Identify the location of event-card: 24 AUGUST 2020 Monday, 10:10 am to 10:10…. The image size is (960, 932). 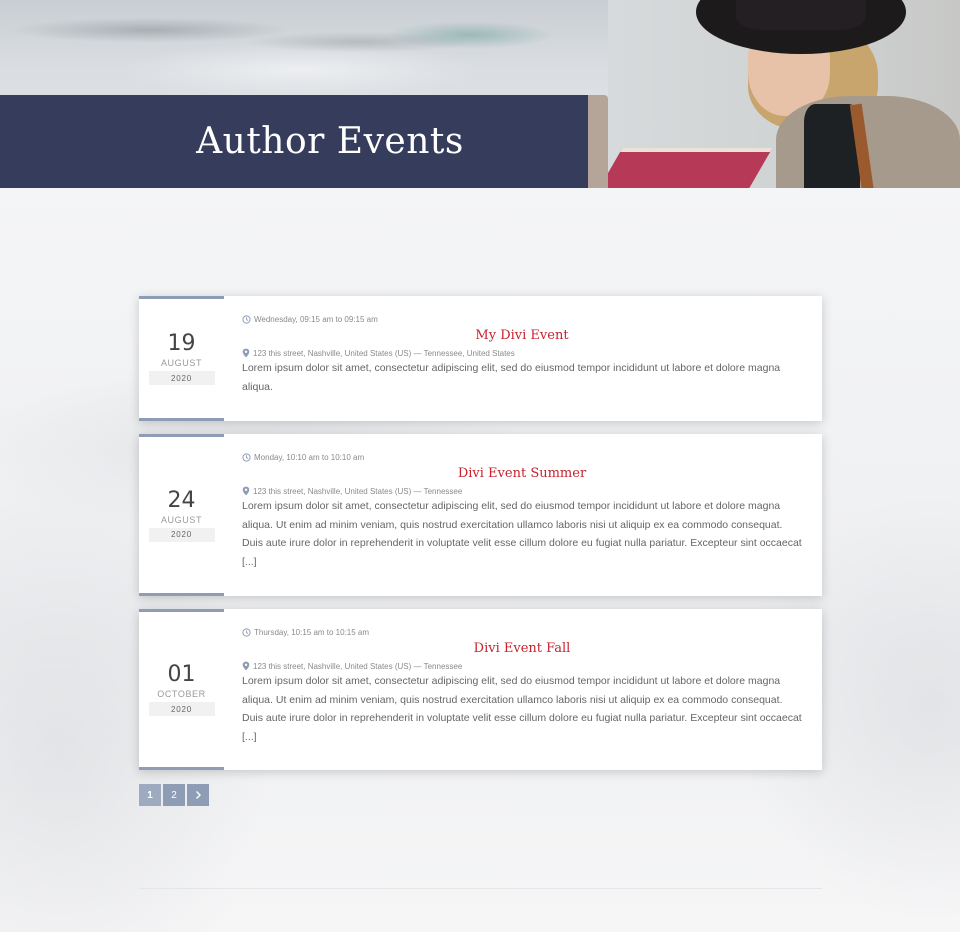
(480, 515).